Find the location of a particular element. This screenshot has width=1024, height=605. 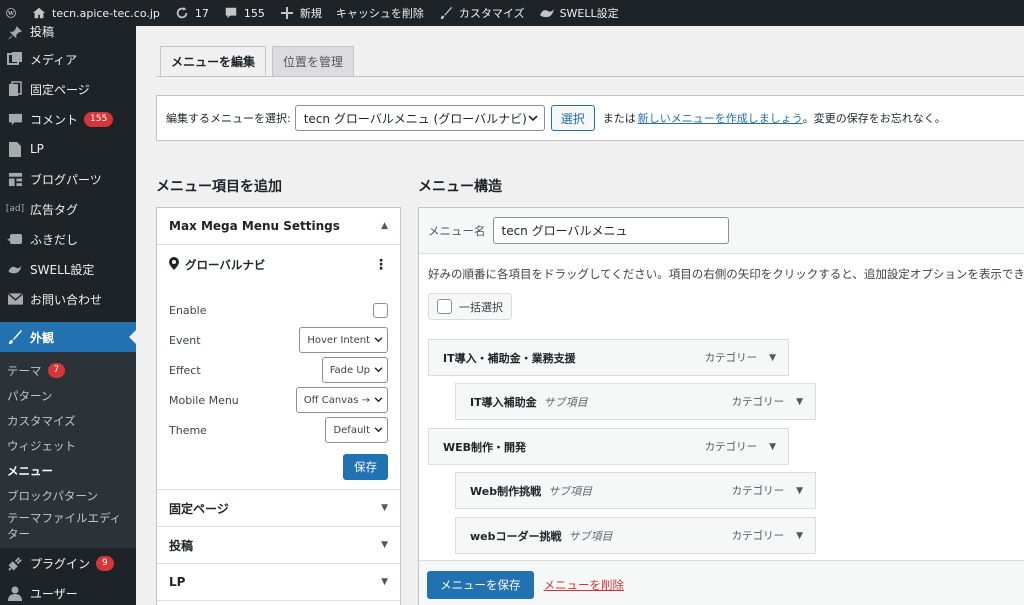

customize-link: カスタマイズ is located at coordinates (481, 13).